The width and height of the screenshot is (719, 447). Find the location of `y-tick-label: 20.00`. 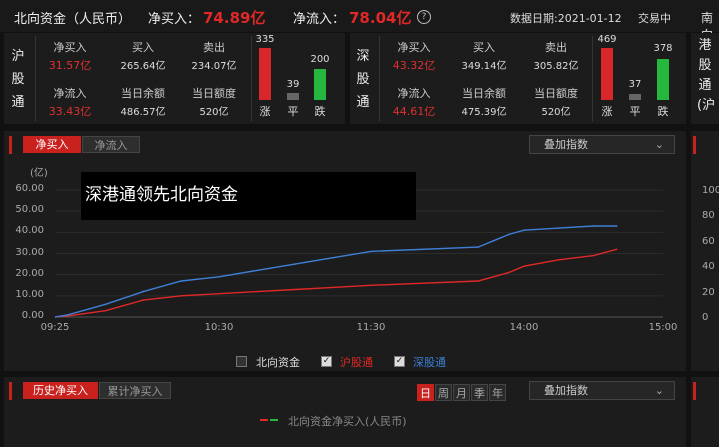

y-tick-label: 20.00 is located at coordinates (29, 273).